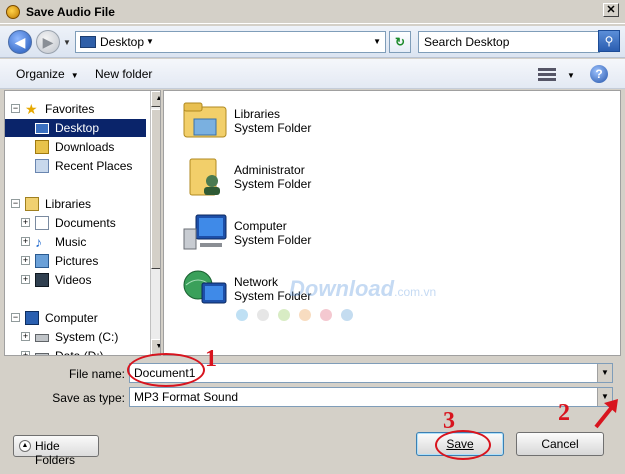 The image size is (625, 474). What do you see at coordinates (166, 370) in the screenshot?
I see `annotation-ellipse-filename` at bounding box center [166, 370].